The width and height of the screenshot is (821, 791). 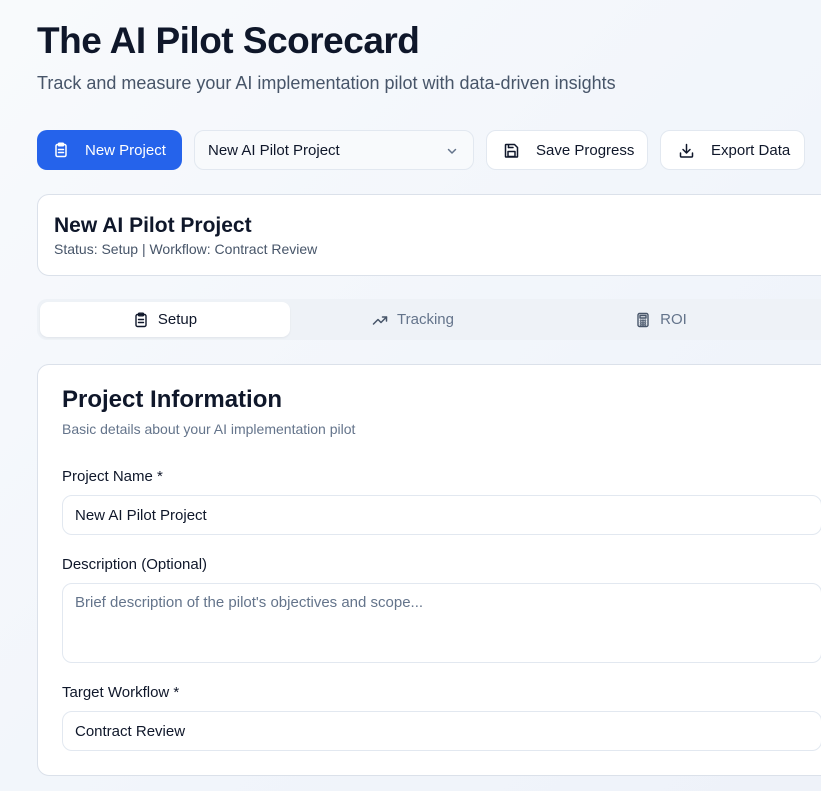 I want to click on tab-setup: Setup, so click(x=165, y=319).